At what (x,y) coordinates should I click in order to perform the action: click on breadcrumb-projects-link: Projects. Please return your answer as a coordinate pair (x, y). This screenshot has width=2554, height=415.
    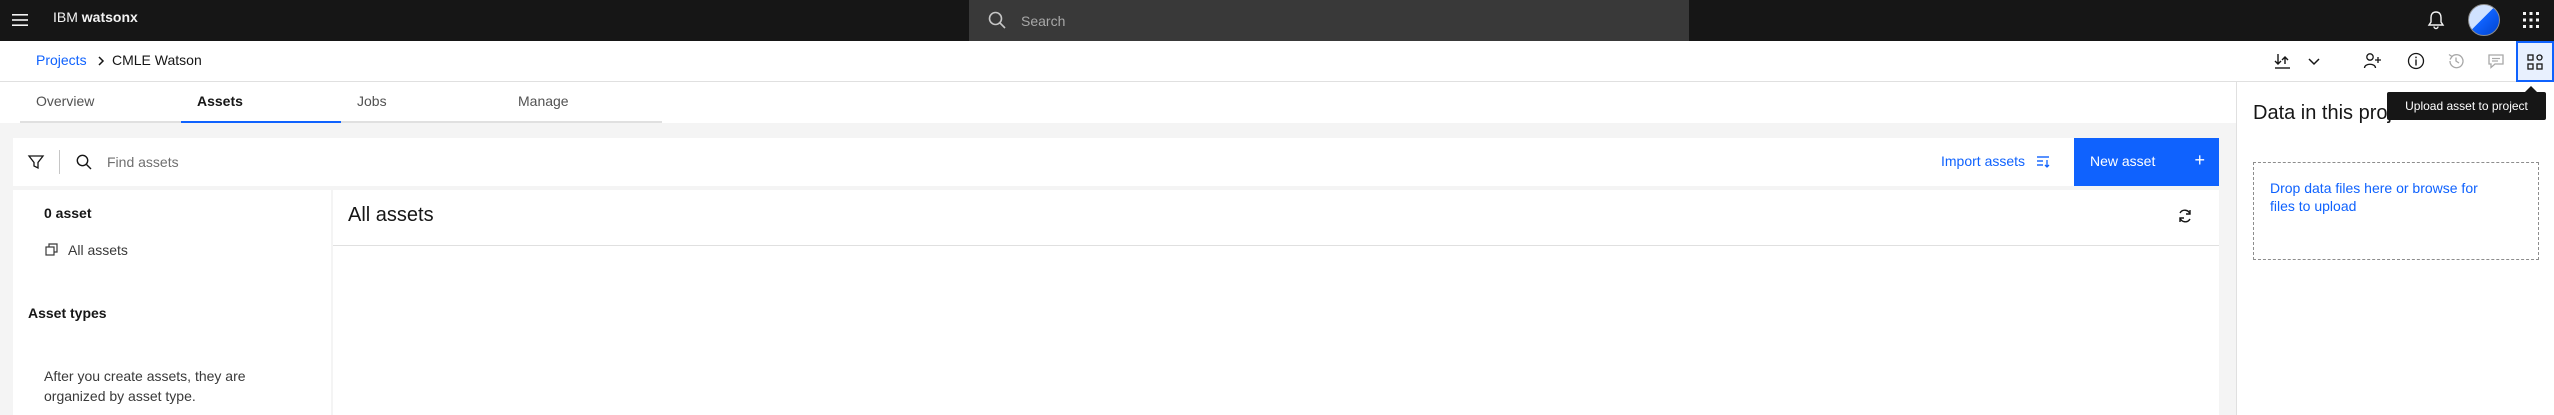
    Looking at the image, I should click on (61, 60).